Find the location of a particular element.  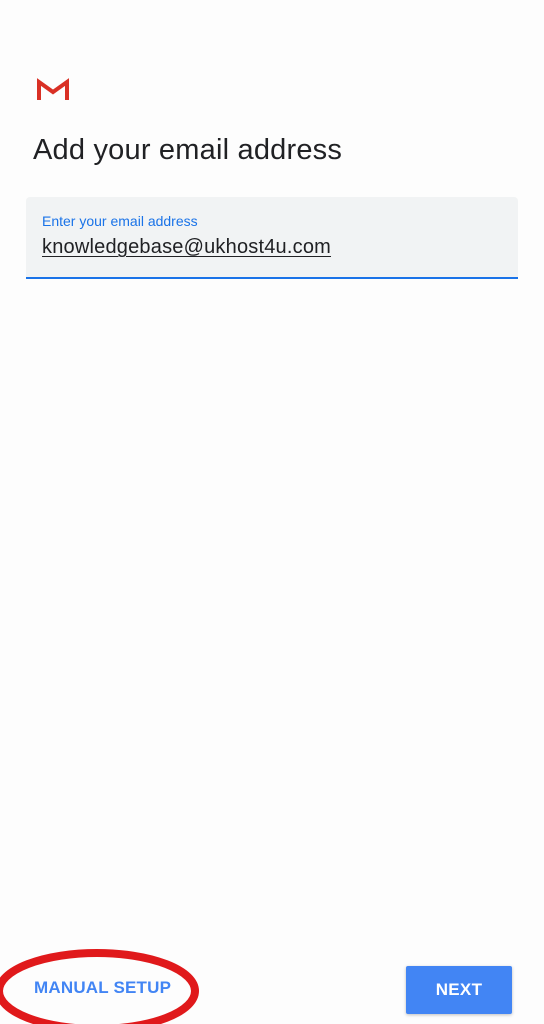

email-field-label: Enter your email address is located at coordinates (120, 221).